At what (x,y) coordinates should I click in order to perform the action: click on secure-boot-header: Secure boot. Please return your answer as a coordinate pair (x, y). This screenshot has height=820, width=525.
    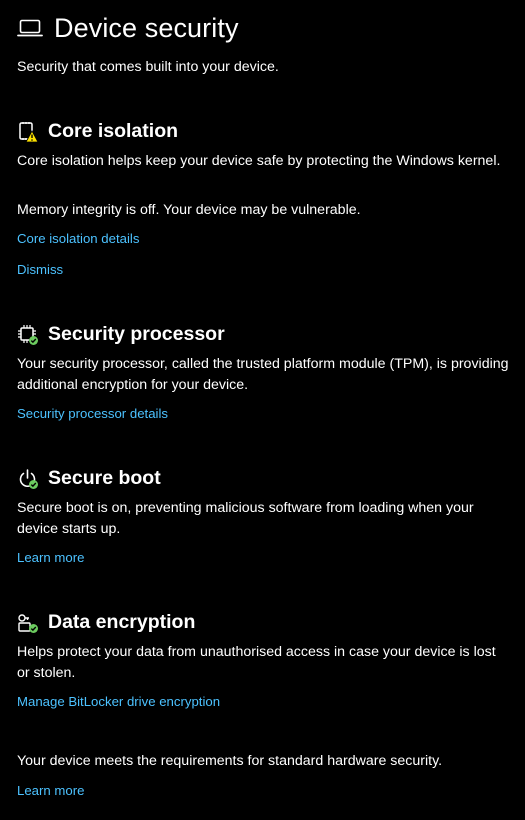
    Looking at the image, I should click on (89, 478).